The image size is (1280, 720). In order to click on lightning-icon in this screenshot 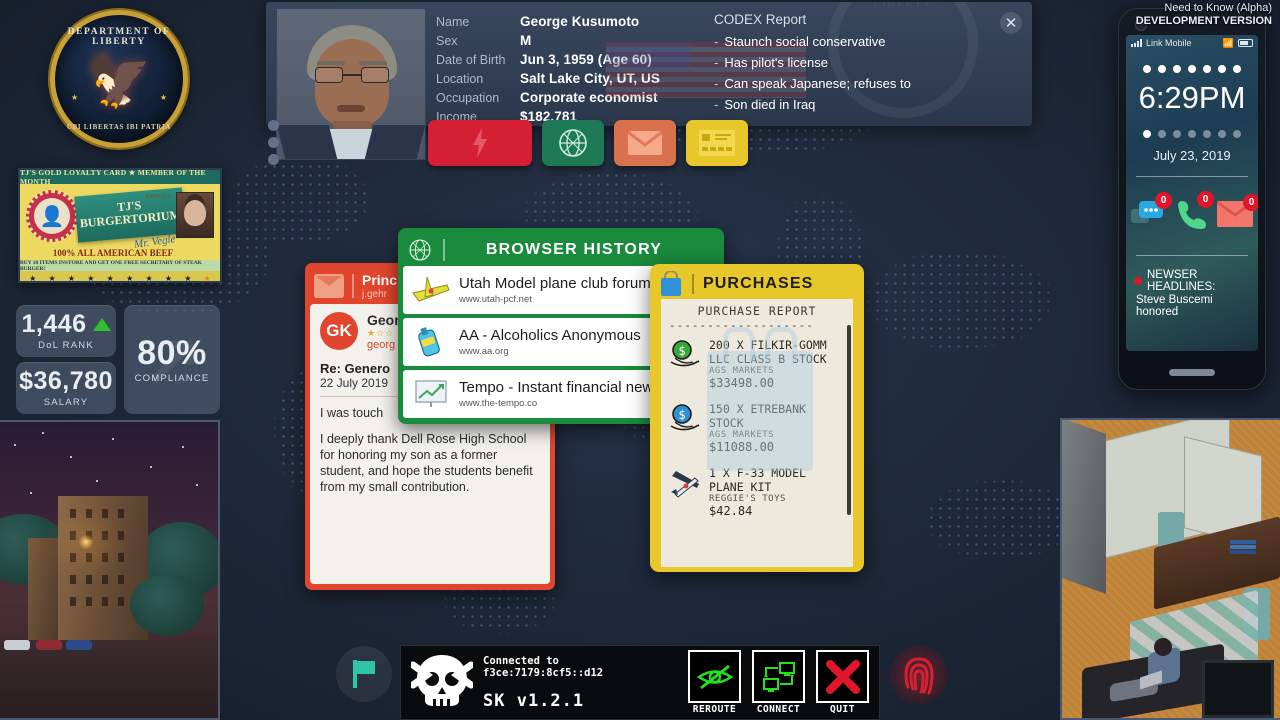, I will do `click(480, 143)`.